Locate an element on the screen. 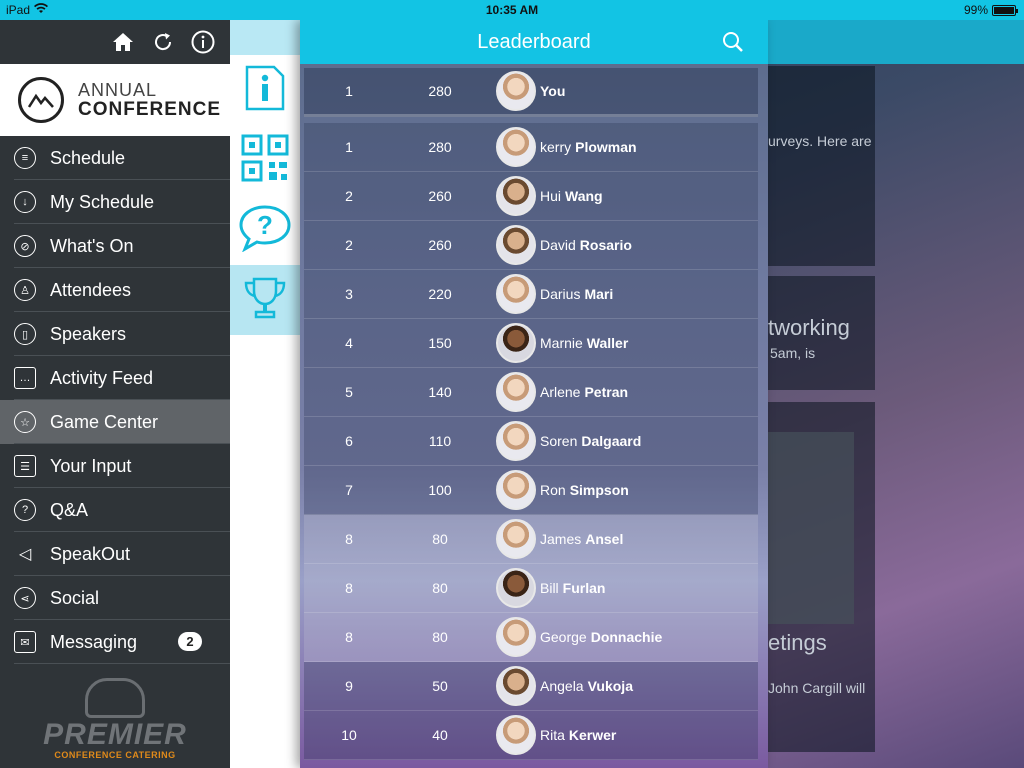 The width and height of the screenshot is (1024, 768). sidebar-toolbar is located at coordinates (115, 42).